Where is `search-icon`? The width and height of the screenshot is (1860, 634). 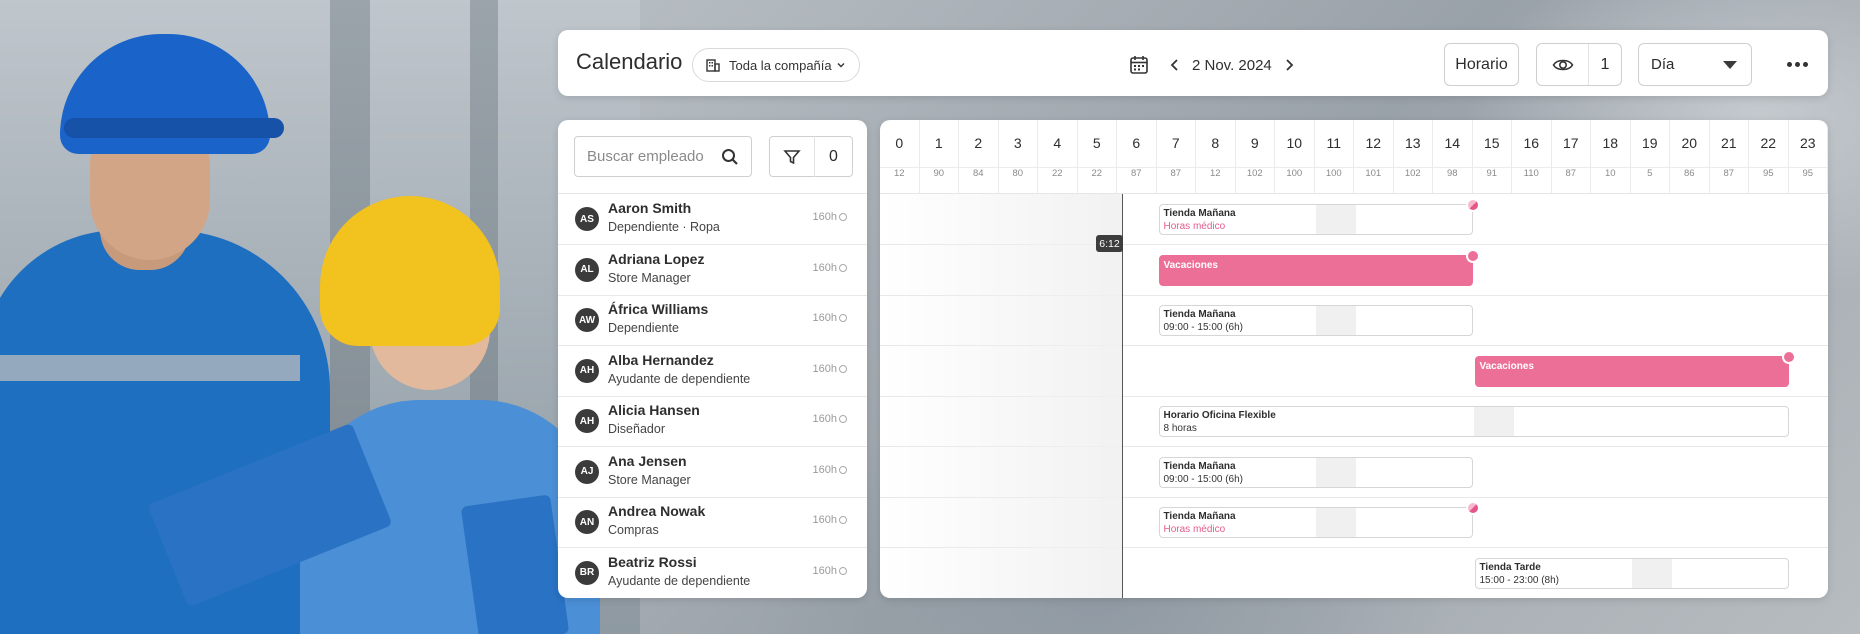 search-icon is located at coordinates (730, 157).